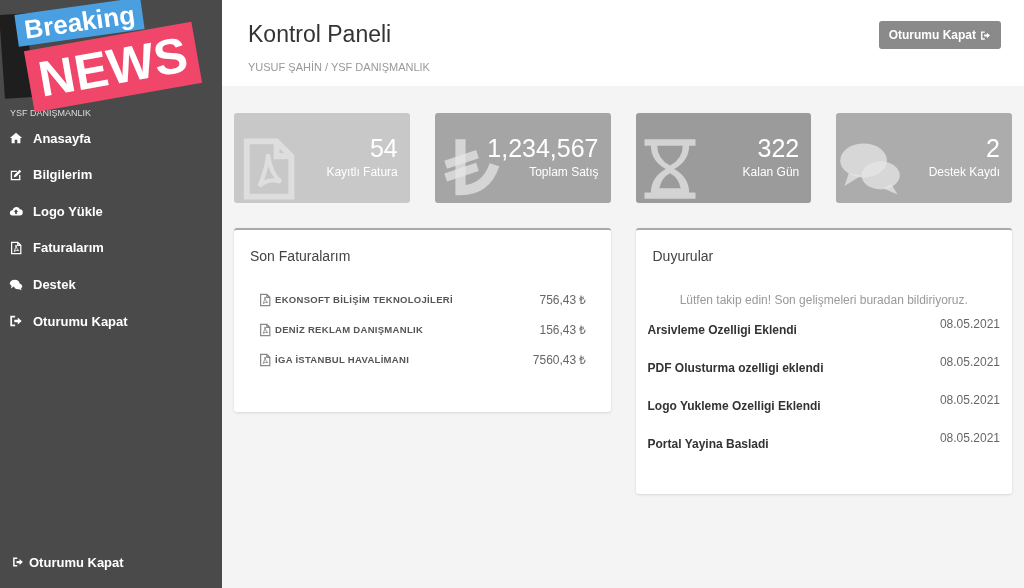 Image resolution: width=1024 pixels, height=588 pixels. Describe the element at coordinates (111, 211) in the screenshot. I see `nav-item: Logo Yükle` at that location.